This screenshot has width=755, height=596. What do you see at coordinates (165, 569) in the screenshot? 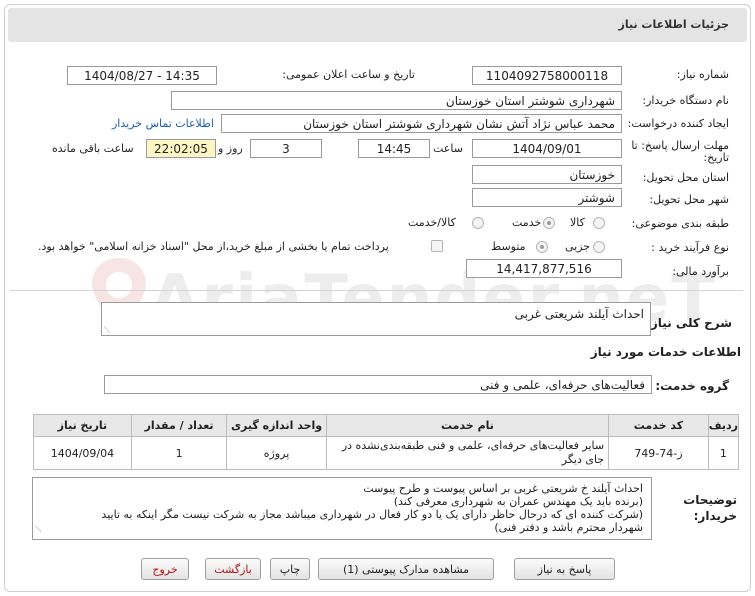
I see `exit-button: خروج` at bounding box center [165, 569].